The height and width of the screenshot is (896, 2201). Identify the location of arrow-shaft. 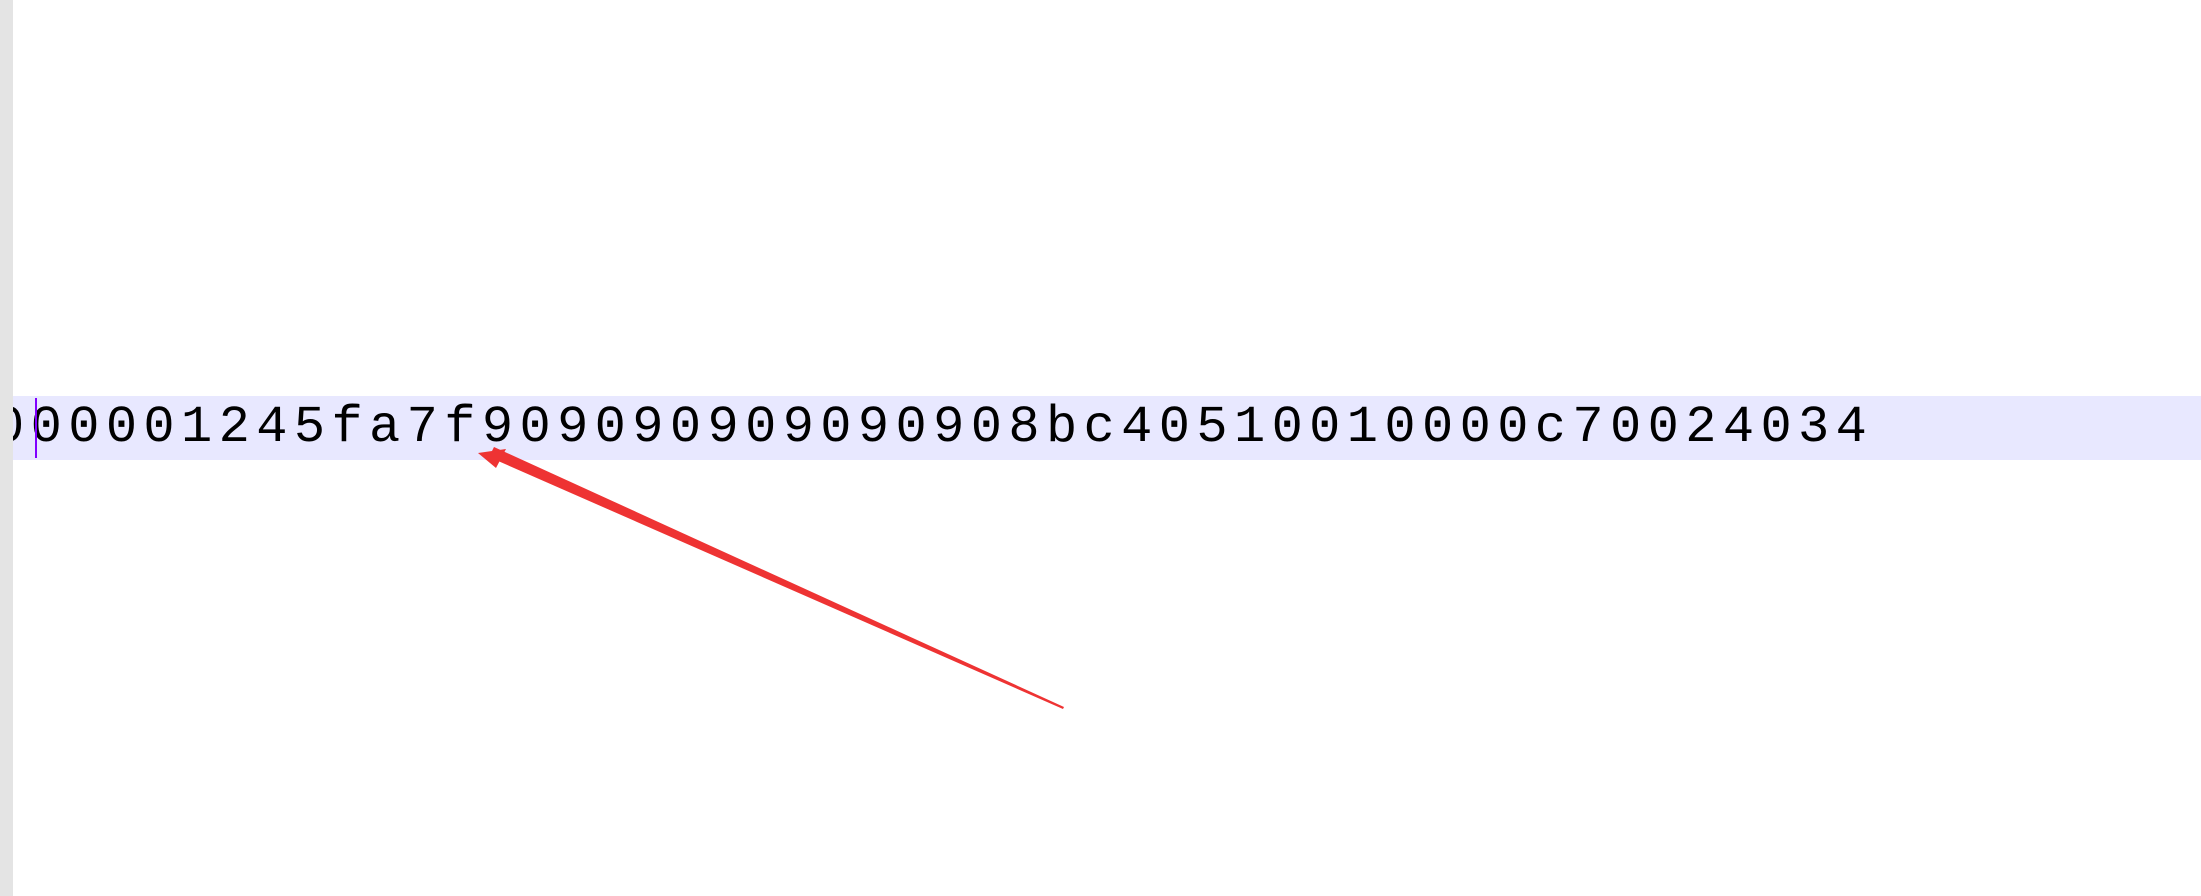
(776, 578).